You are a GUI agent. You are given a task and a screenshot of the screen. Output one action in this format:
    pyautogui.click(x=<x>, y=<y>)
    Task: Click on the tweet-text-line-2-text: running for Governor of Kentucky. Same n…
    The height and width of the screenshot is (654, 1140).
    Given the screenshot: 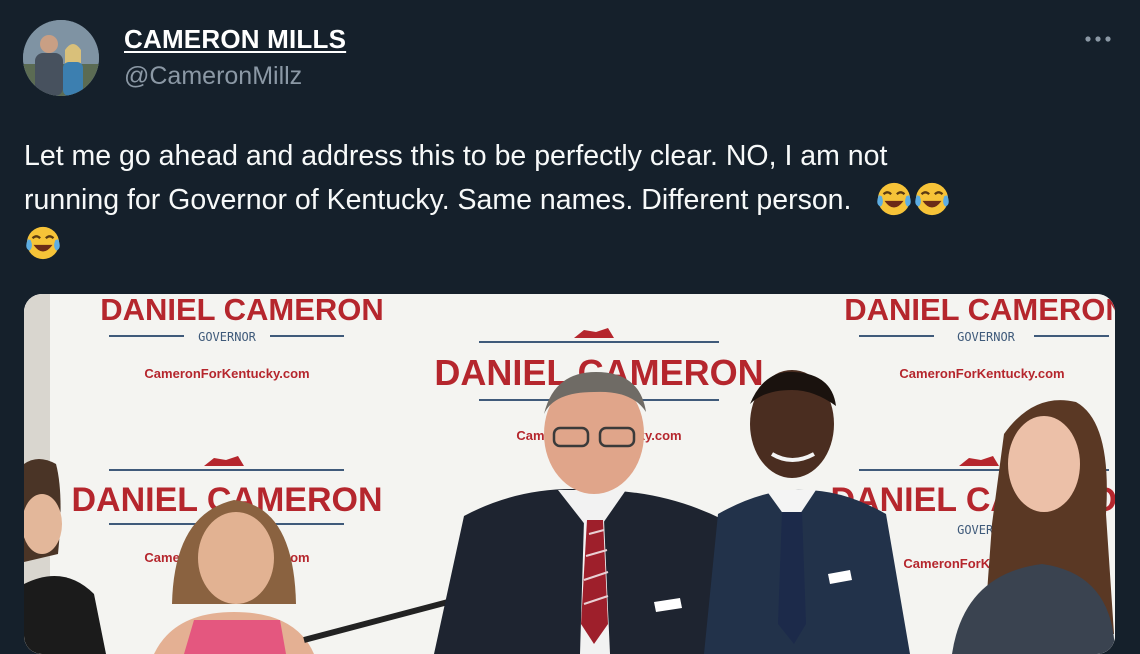 What is the action you would take?
    pyautogui.click(x=438, y=200)
    